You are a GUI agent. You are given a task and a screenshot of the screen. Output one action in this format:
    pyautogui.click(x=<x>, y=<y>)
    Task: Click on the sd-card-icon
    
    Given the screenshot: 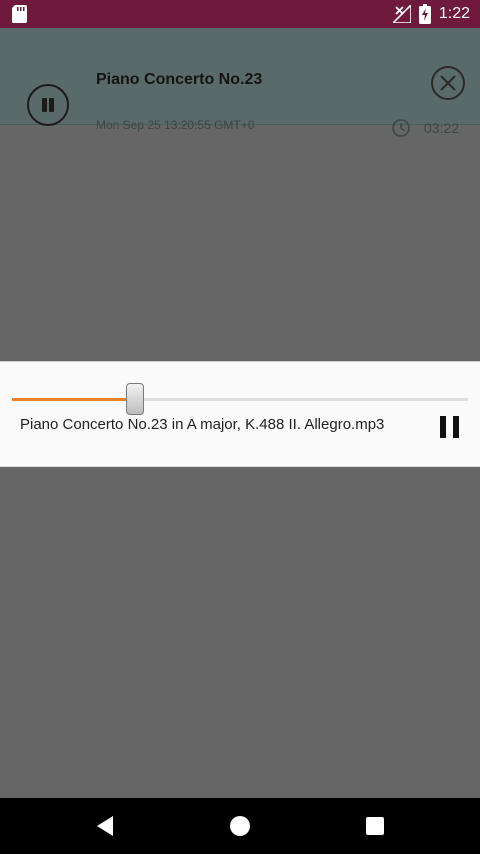 What is the action you would take?
    pyautogui.click(x=19, y=14)
    